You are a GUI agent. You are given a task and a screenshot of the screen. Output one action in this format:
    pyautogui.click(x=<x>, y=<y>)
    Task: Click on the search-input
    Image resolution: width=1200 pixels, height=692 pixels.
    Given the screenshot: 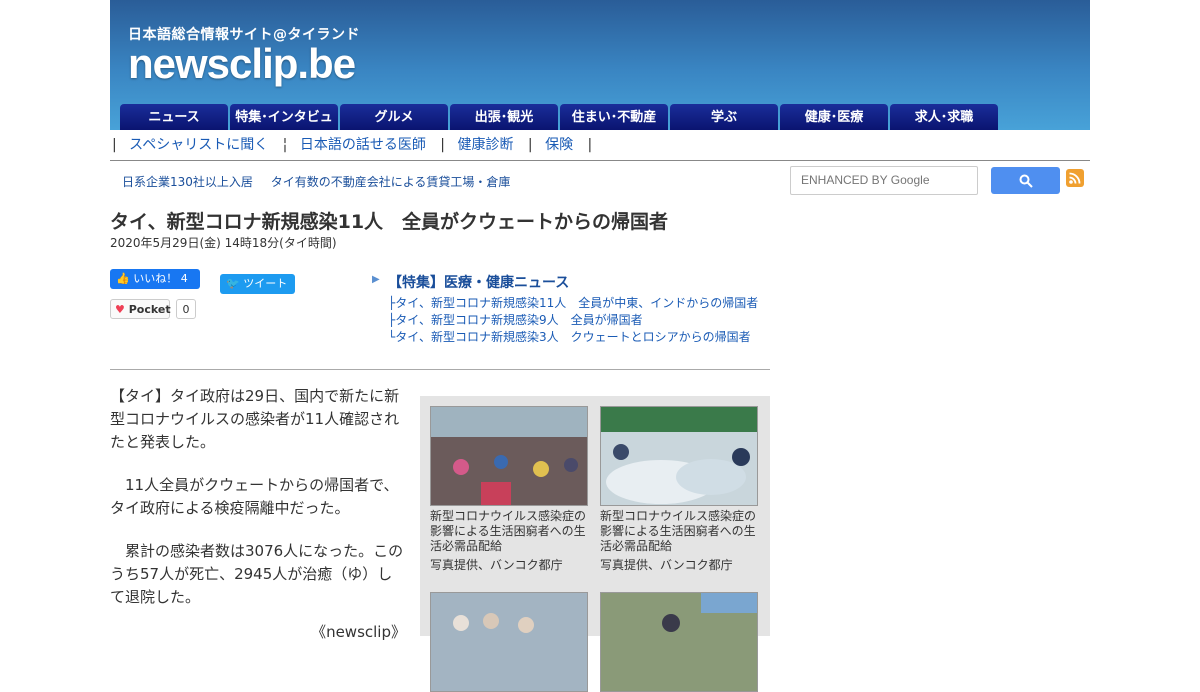 What is the action you would take?
    pyautogui.click(x=886, y=180)
    